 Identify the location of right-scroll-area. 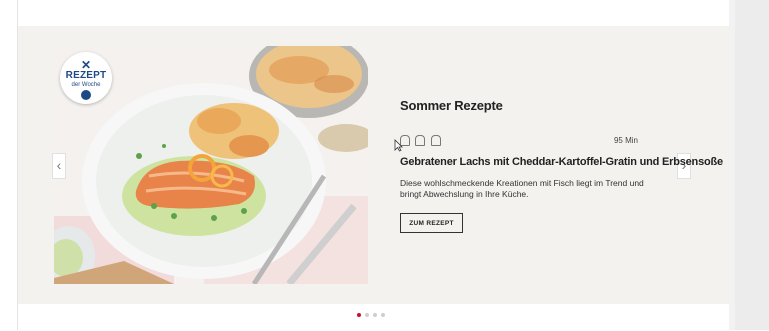
(749, 165).